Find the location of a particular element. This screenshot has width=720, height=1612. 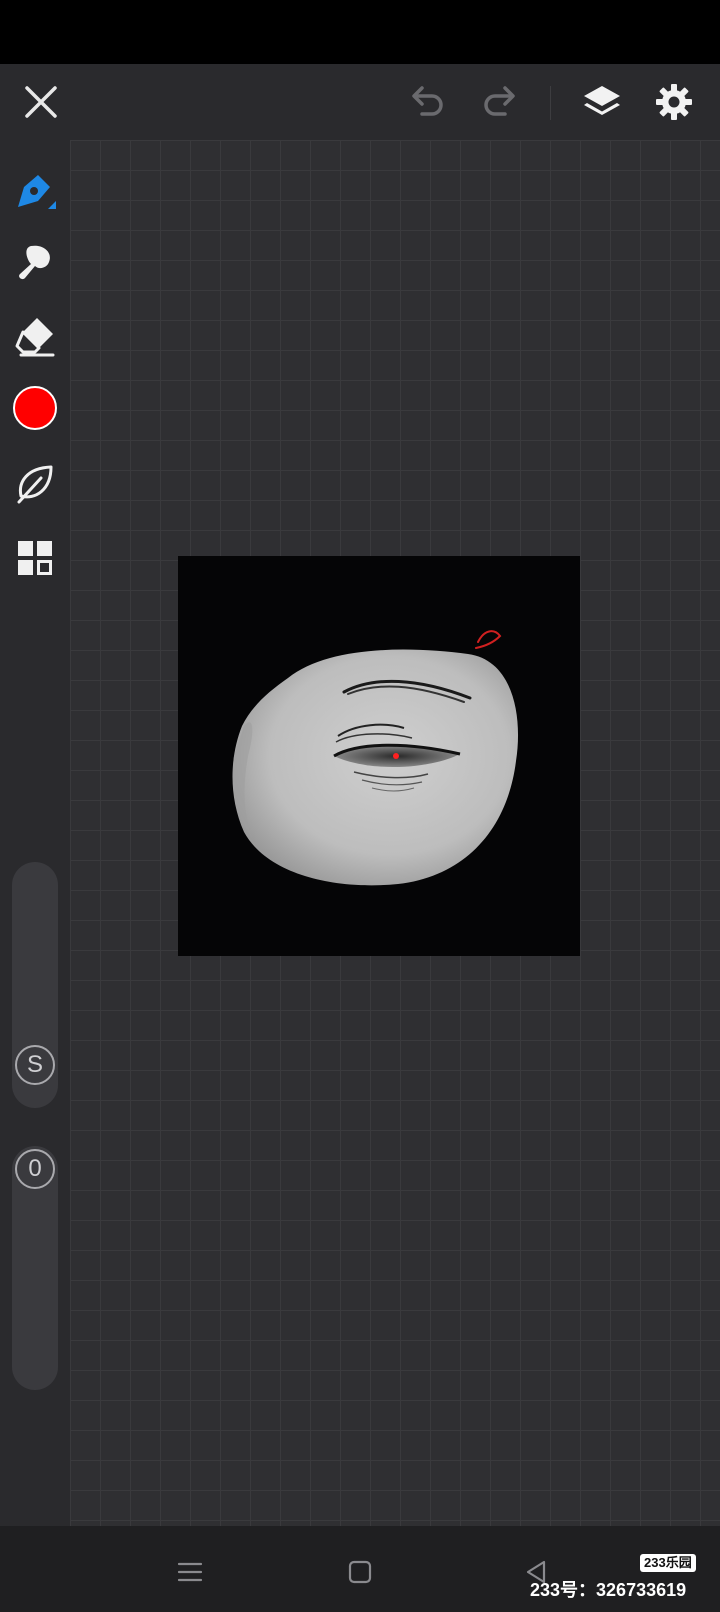

brush-tool-button is located at coordinates (35, 192).